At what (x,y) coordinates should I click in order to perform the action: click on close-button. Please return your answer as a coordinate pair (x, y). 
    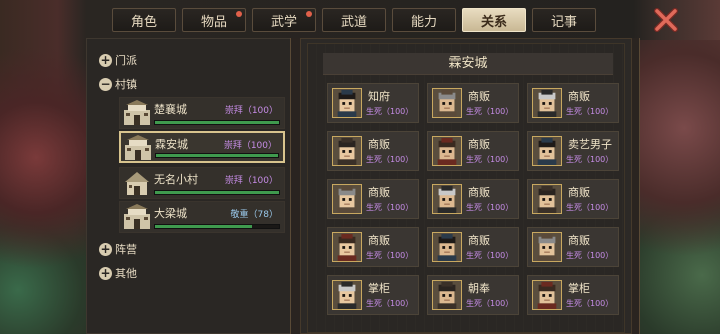
    Looking at the image, I should click on (666, 20).